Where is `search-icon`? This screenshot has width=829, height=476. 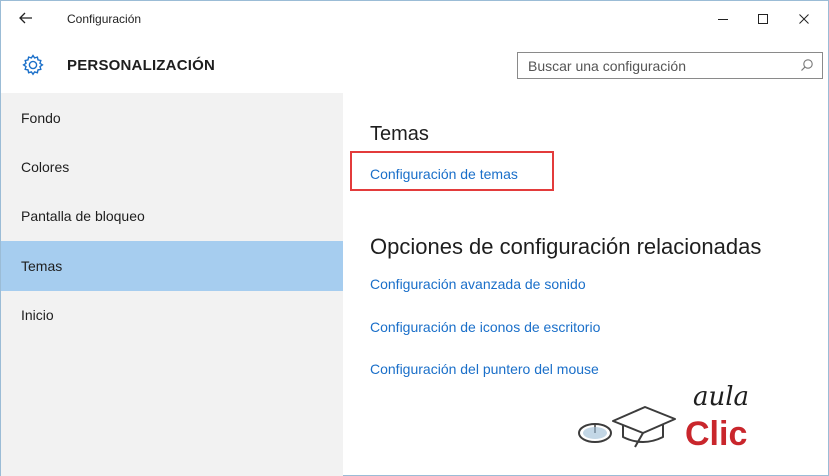 search-icon is located at coordinates (807, 65).